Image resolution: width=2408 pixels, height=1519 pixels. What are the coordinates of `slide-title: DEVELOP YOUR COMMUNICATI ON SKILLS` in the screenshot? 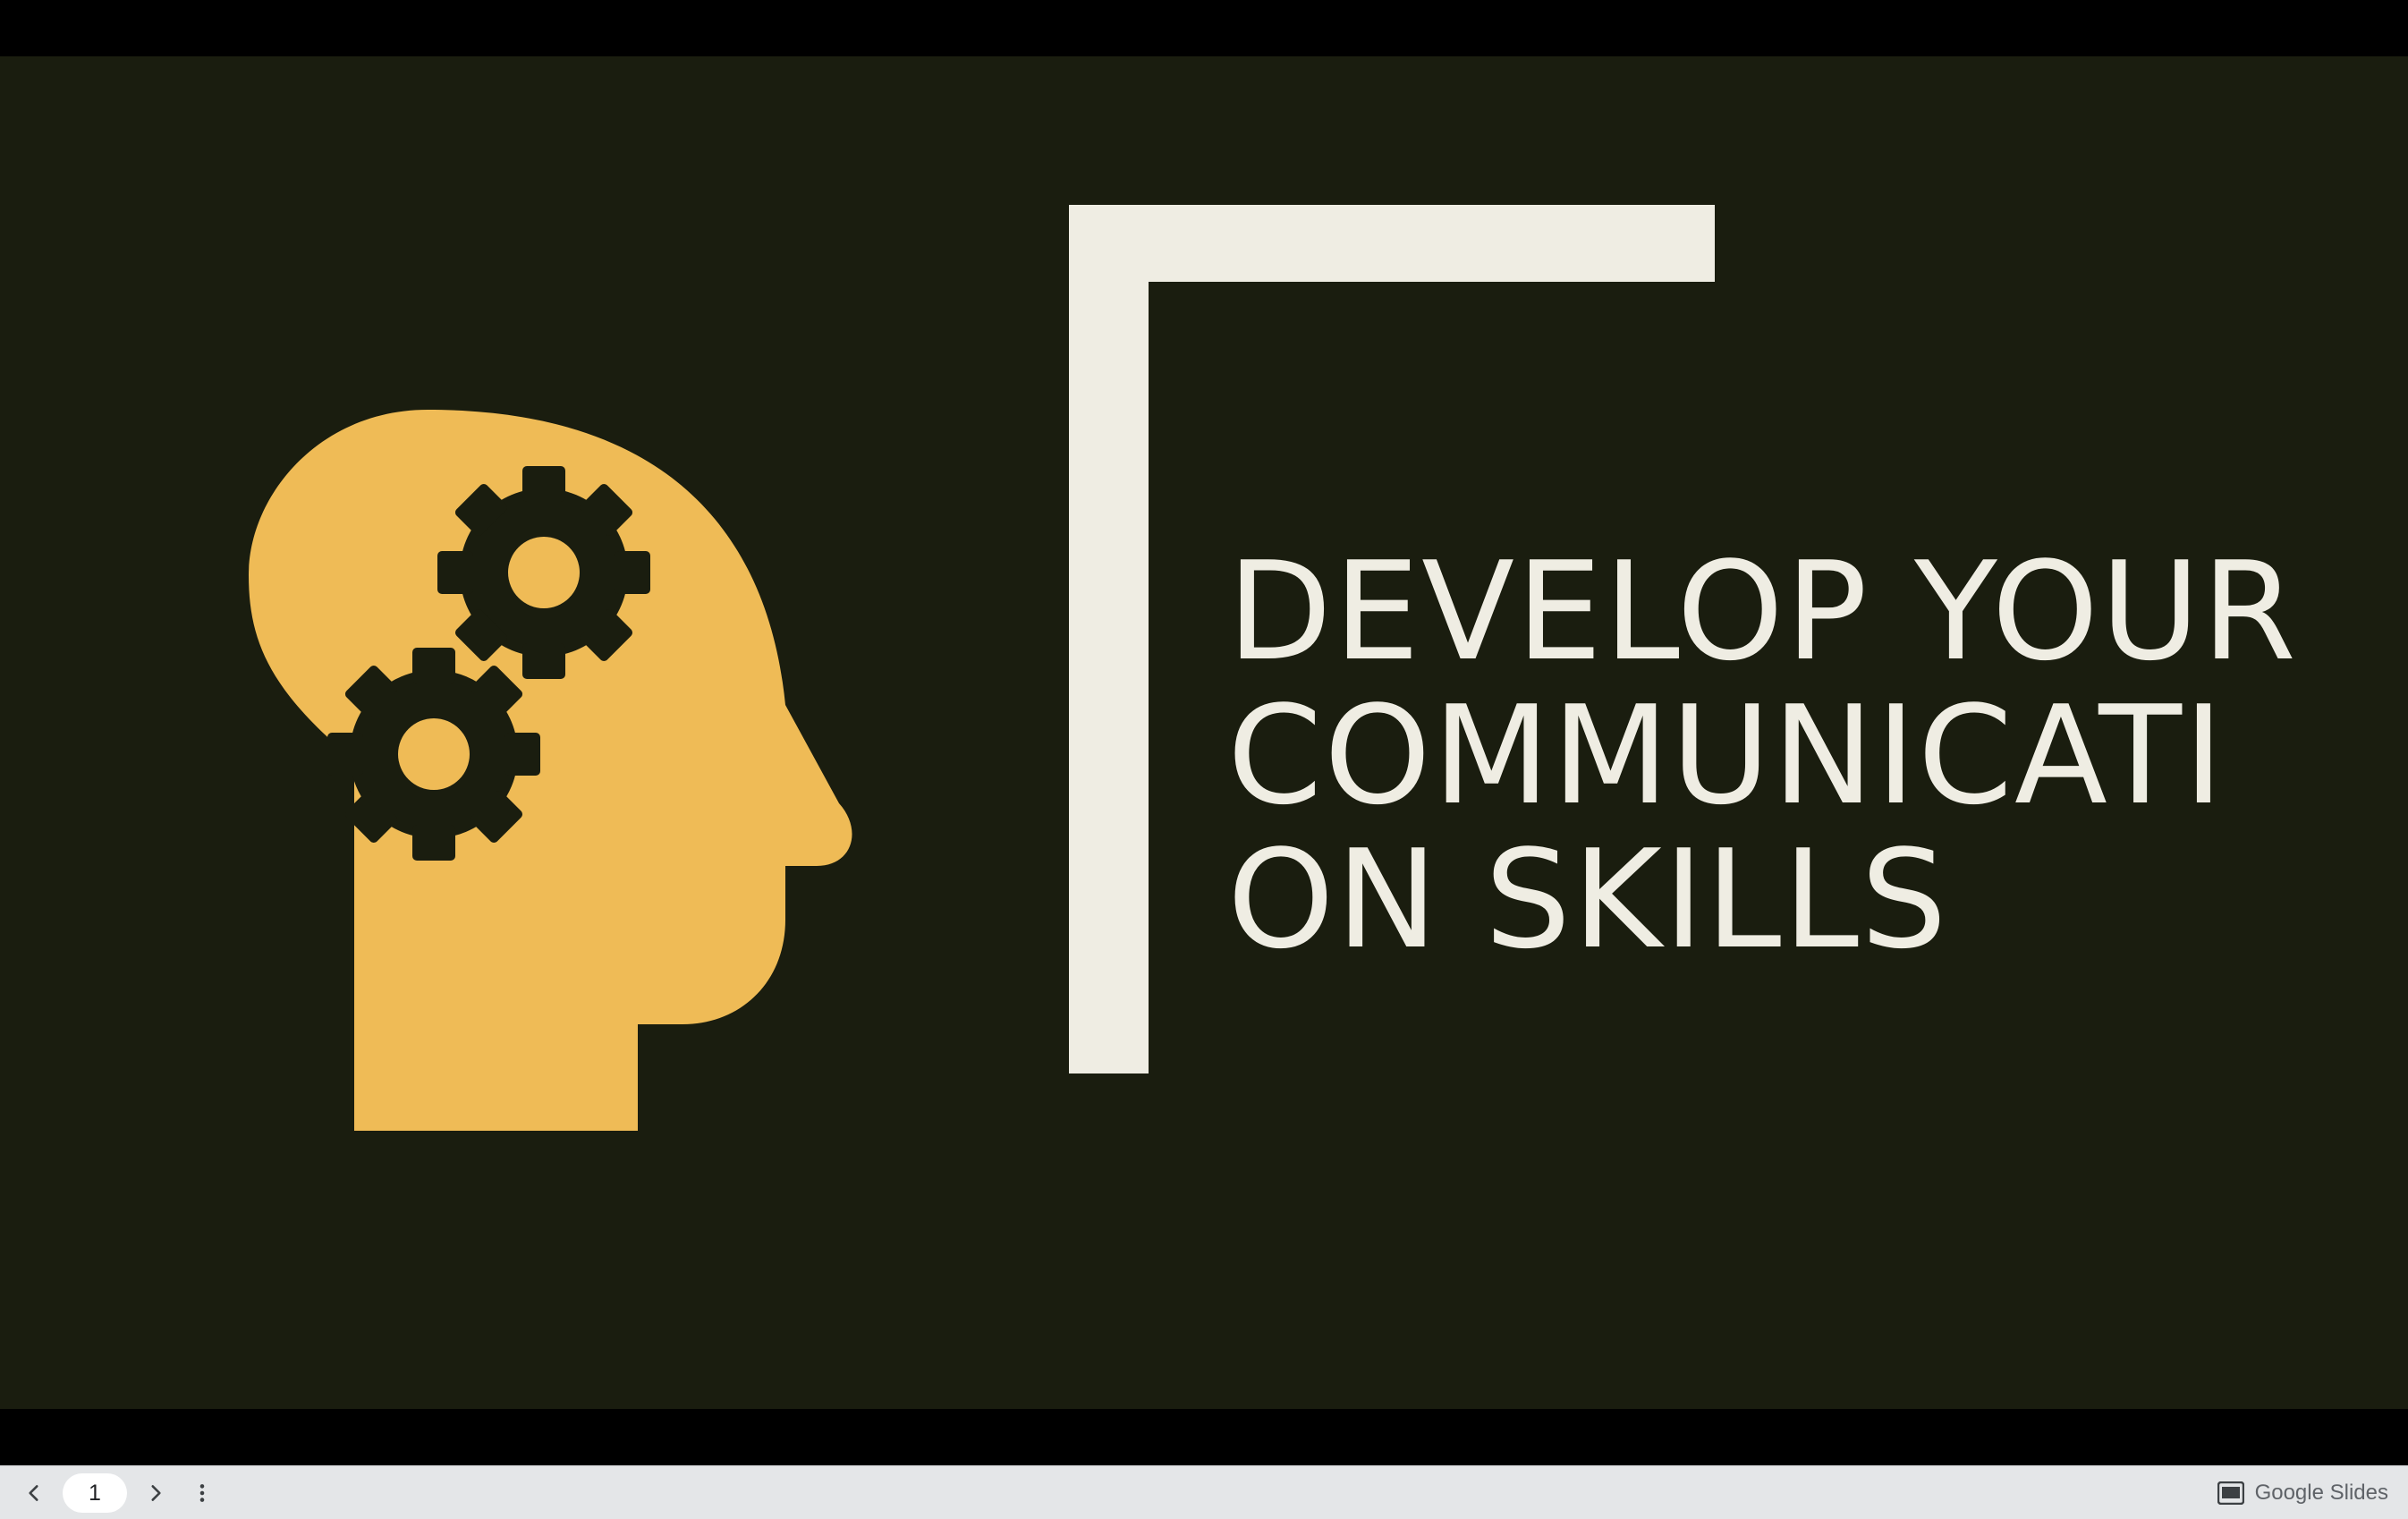 It's located at (1763, 755).